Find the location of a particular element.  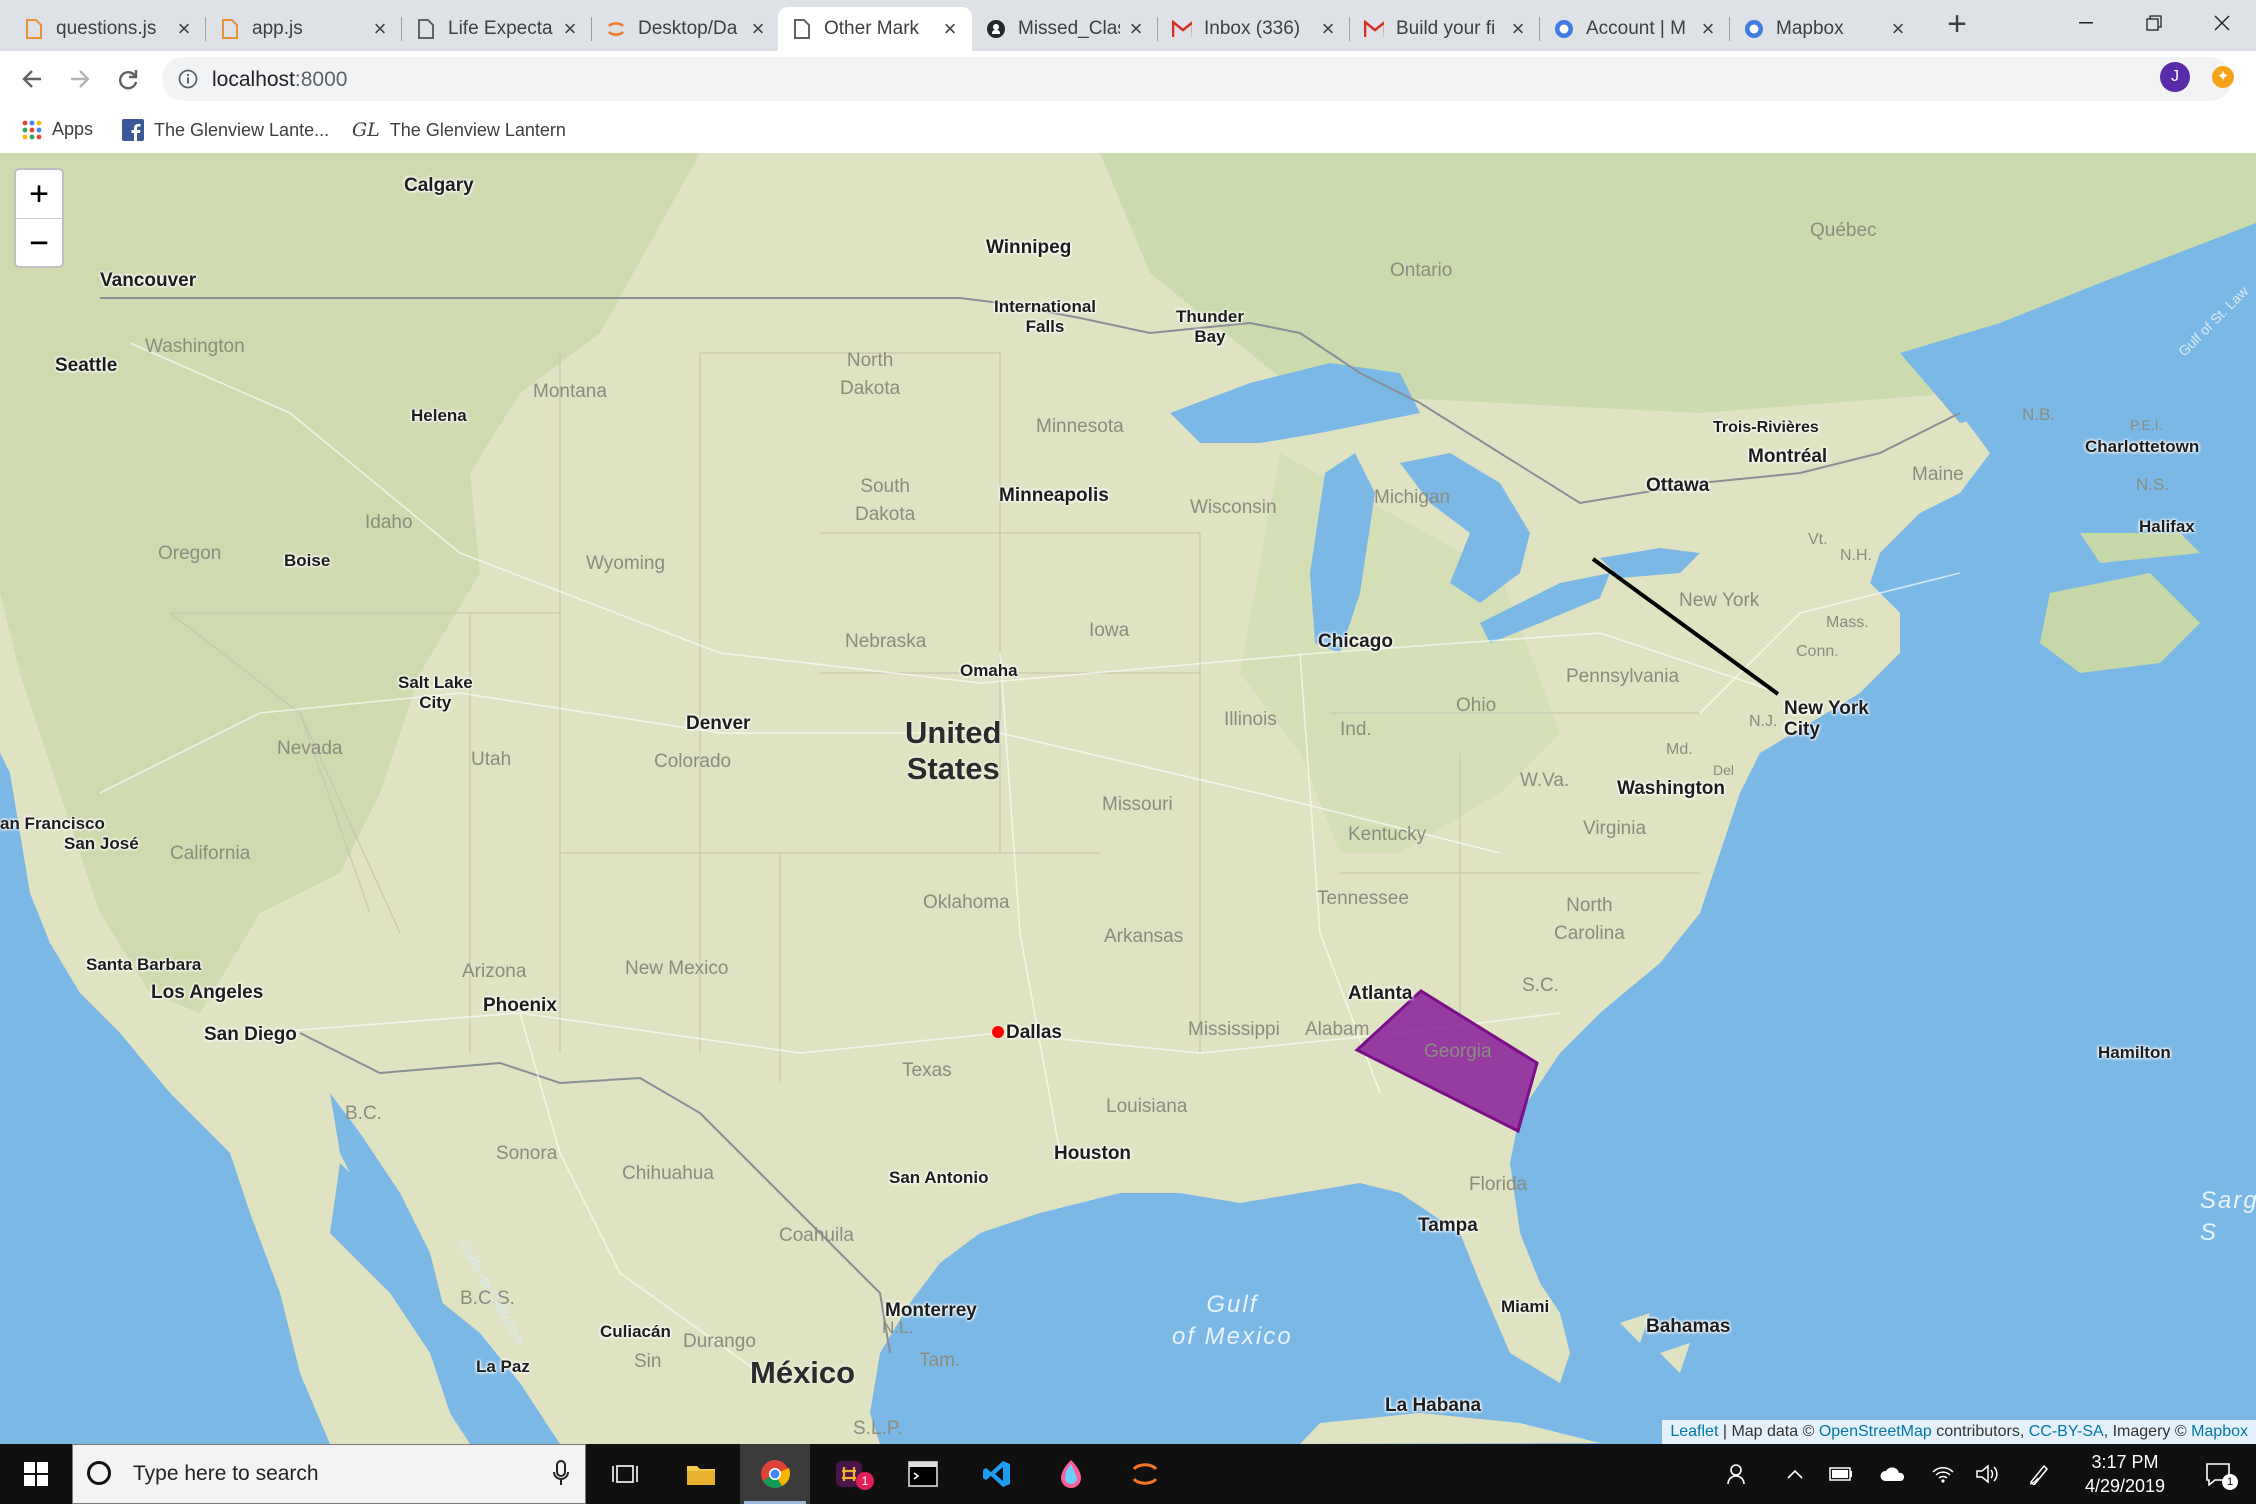

action-center-button: 1 is located at coordinates (2218, 1474).